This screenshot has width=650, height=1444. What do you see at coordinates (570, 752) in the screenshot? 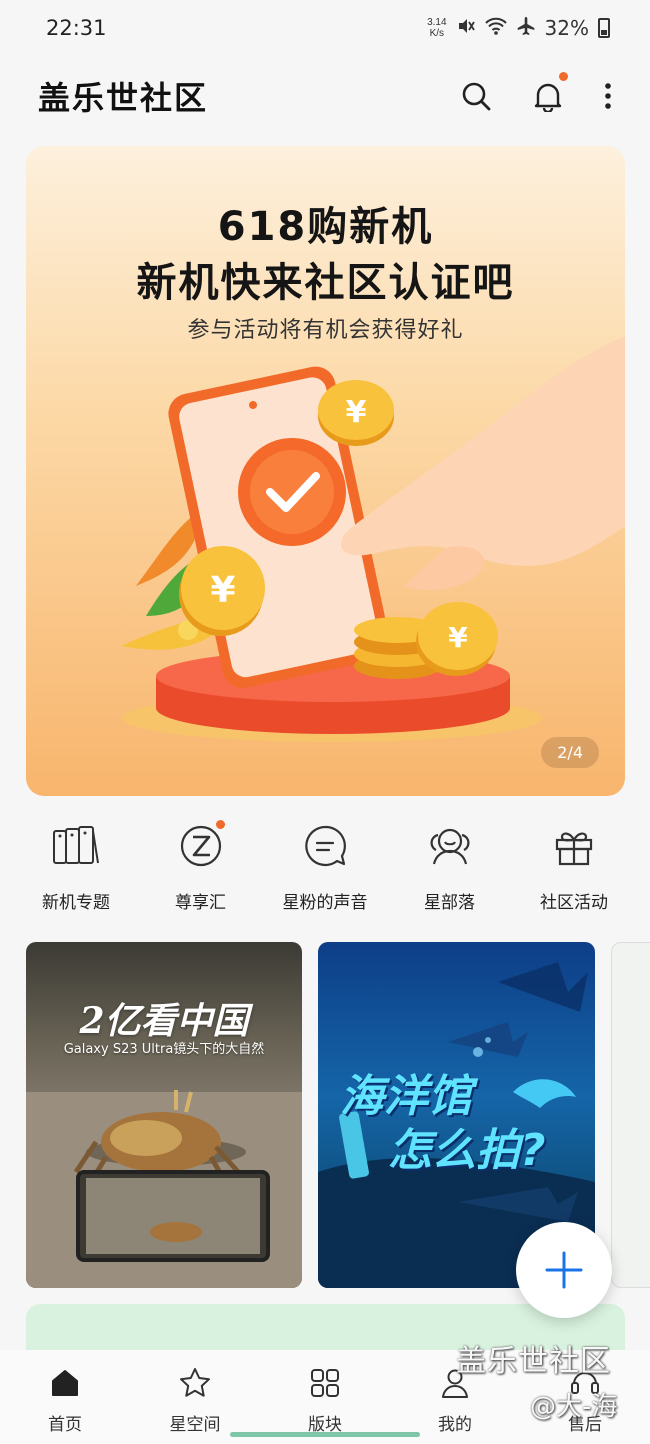
I see `banner-page-indicator: 2/4` at bounding box center [570, 752].